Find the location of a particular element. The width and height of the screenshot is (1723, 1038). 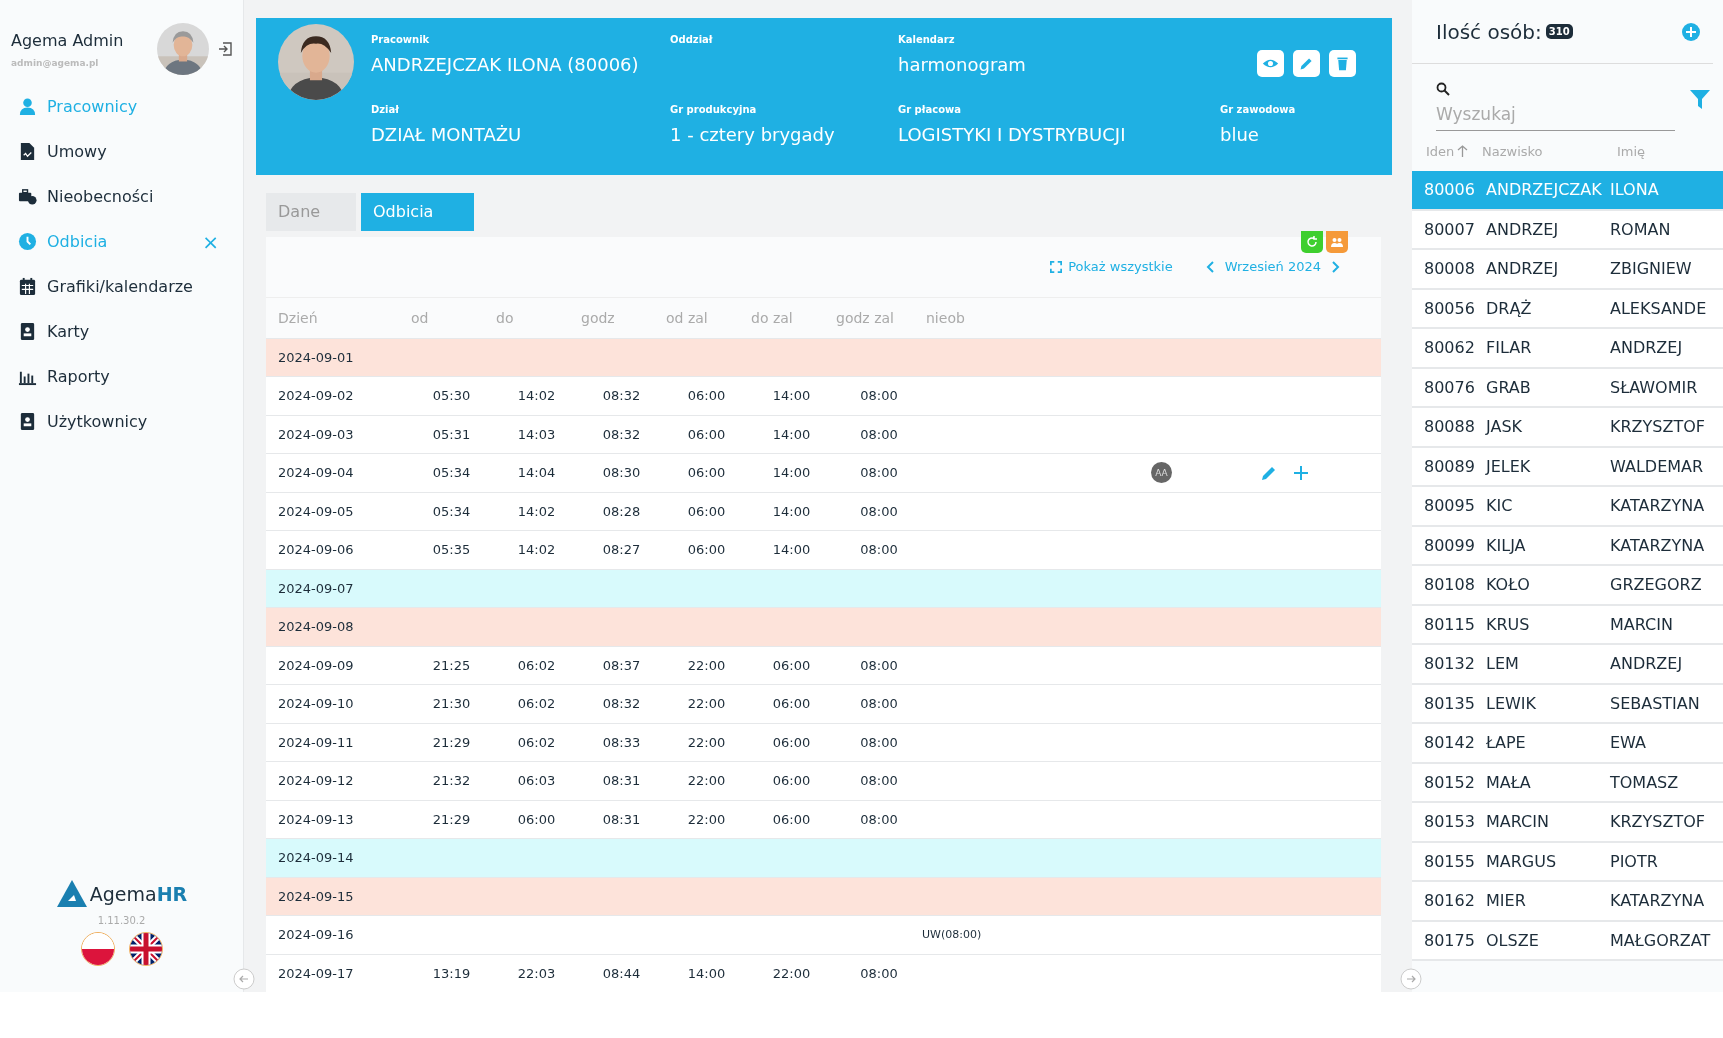

employee-row: 80056 DRĄŻ ALEKSANDE is located at coordinates (1567, 309).